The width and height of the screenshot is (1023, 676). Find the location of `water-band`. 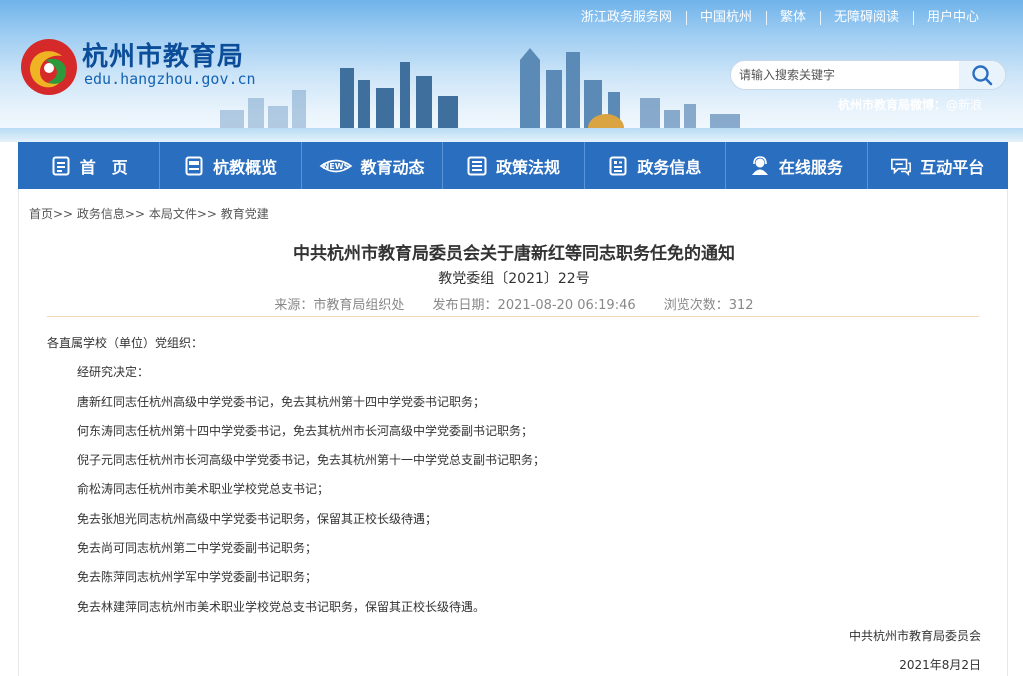

water-band is located at coordinates (511, 135).